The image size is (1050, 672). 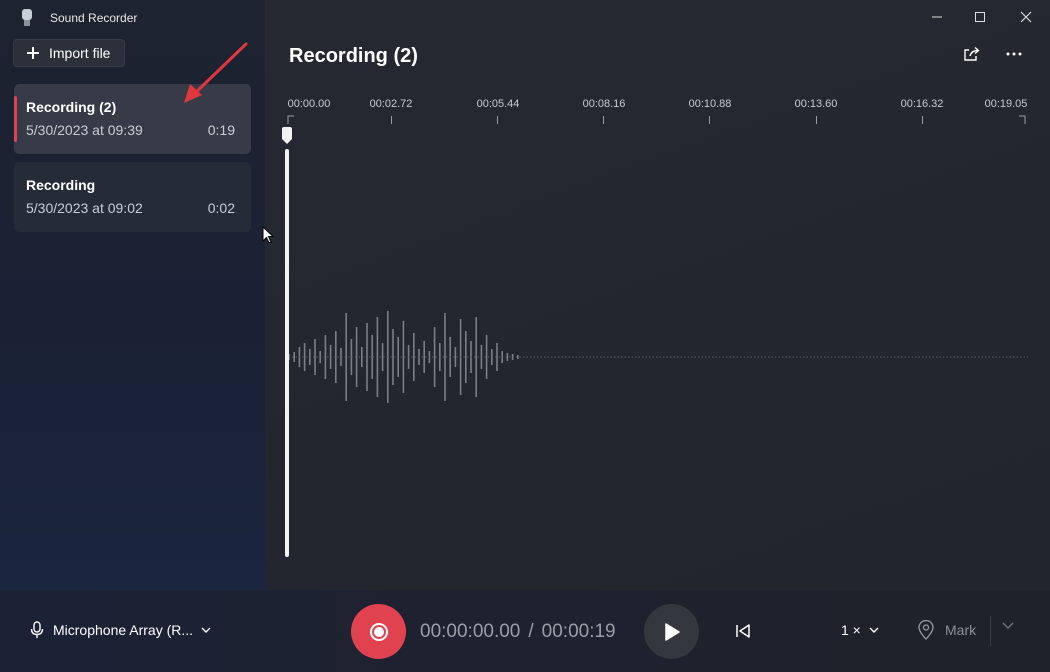 What do you see at coordinates (290, 119) in the screenshot?
I see `timeline-start-bracket` at bounding box center [290, 119].